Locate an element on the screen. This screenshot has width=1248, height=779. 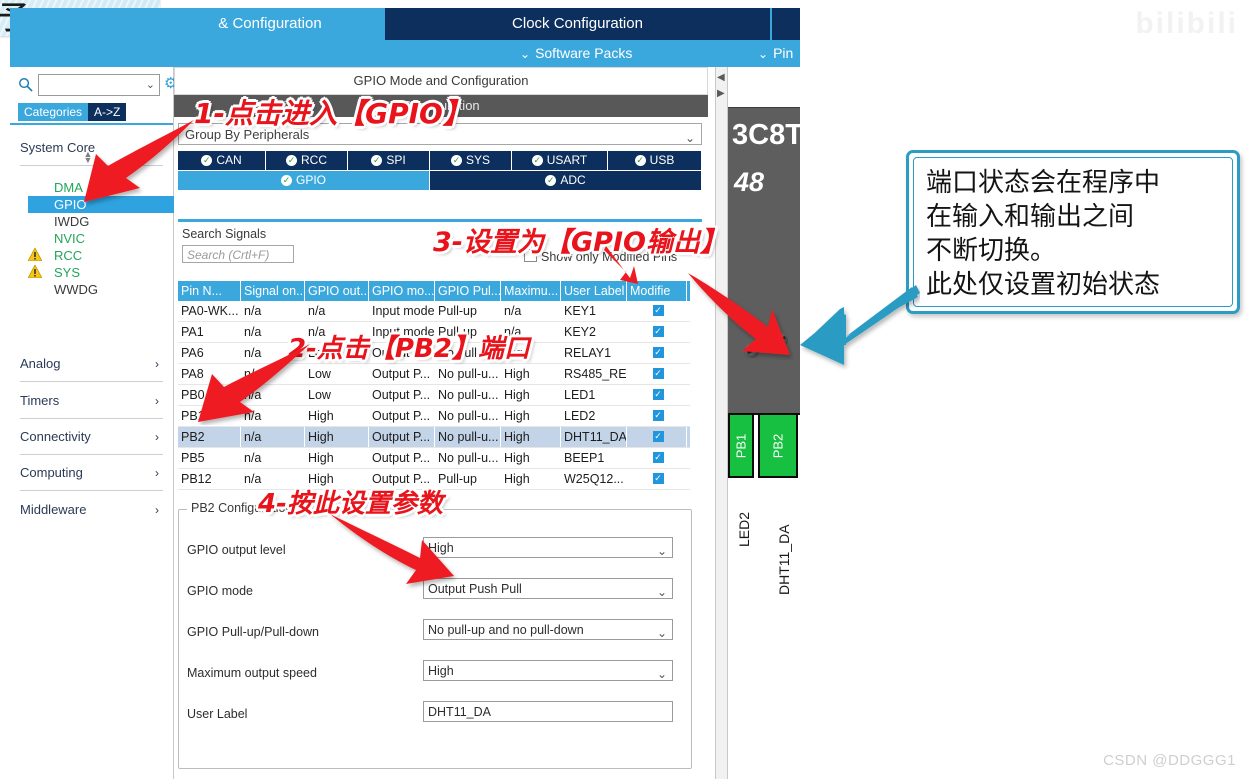
sidebar-item-sys: SYS is located at coordinates (107, 272).